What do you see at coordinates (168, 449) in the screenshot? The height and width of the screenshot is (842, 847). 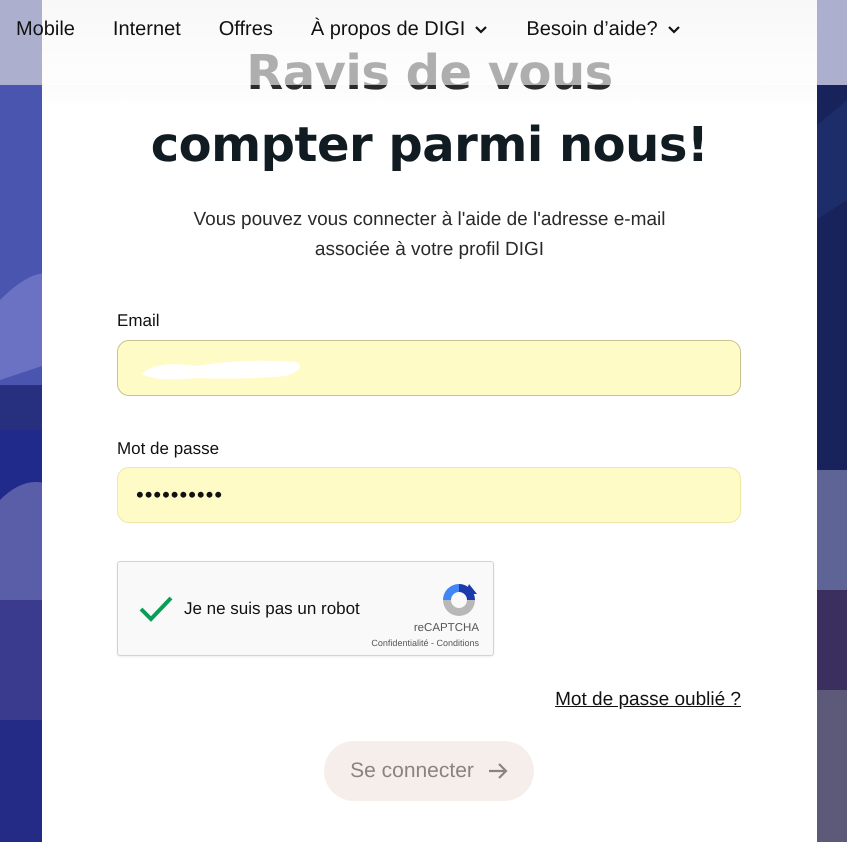 I see `field-label: Mot de passe` at bounding box center [168, 449].